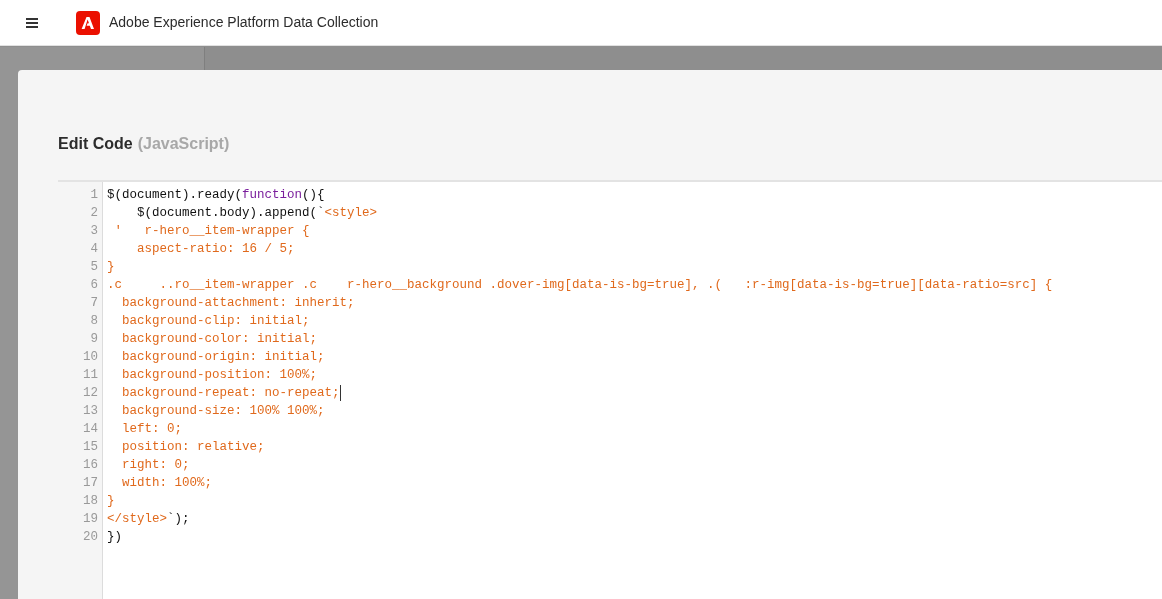  What do you see at coordinates (90, 447) in the screenshot?
I see `line-number: 15` at bounding box center [90, 447].